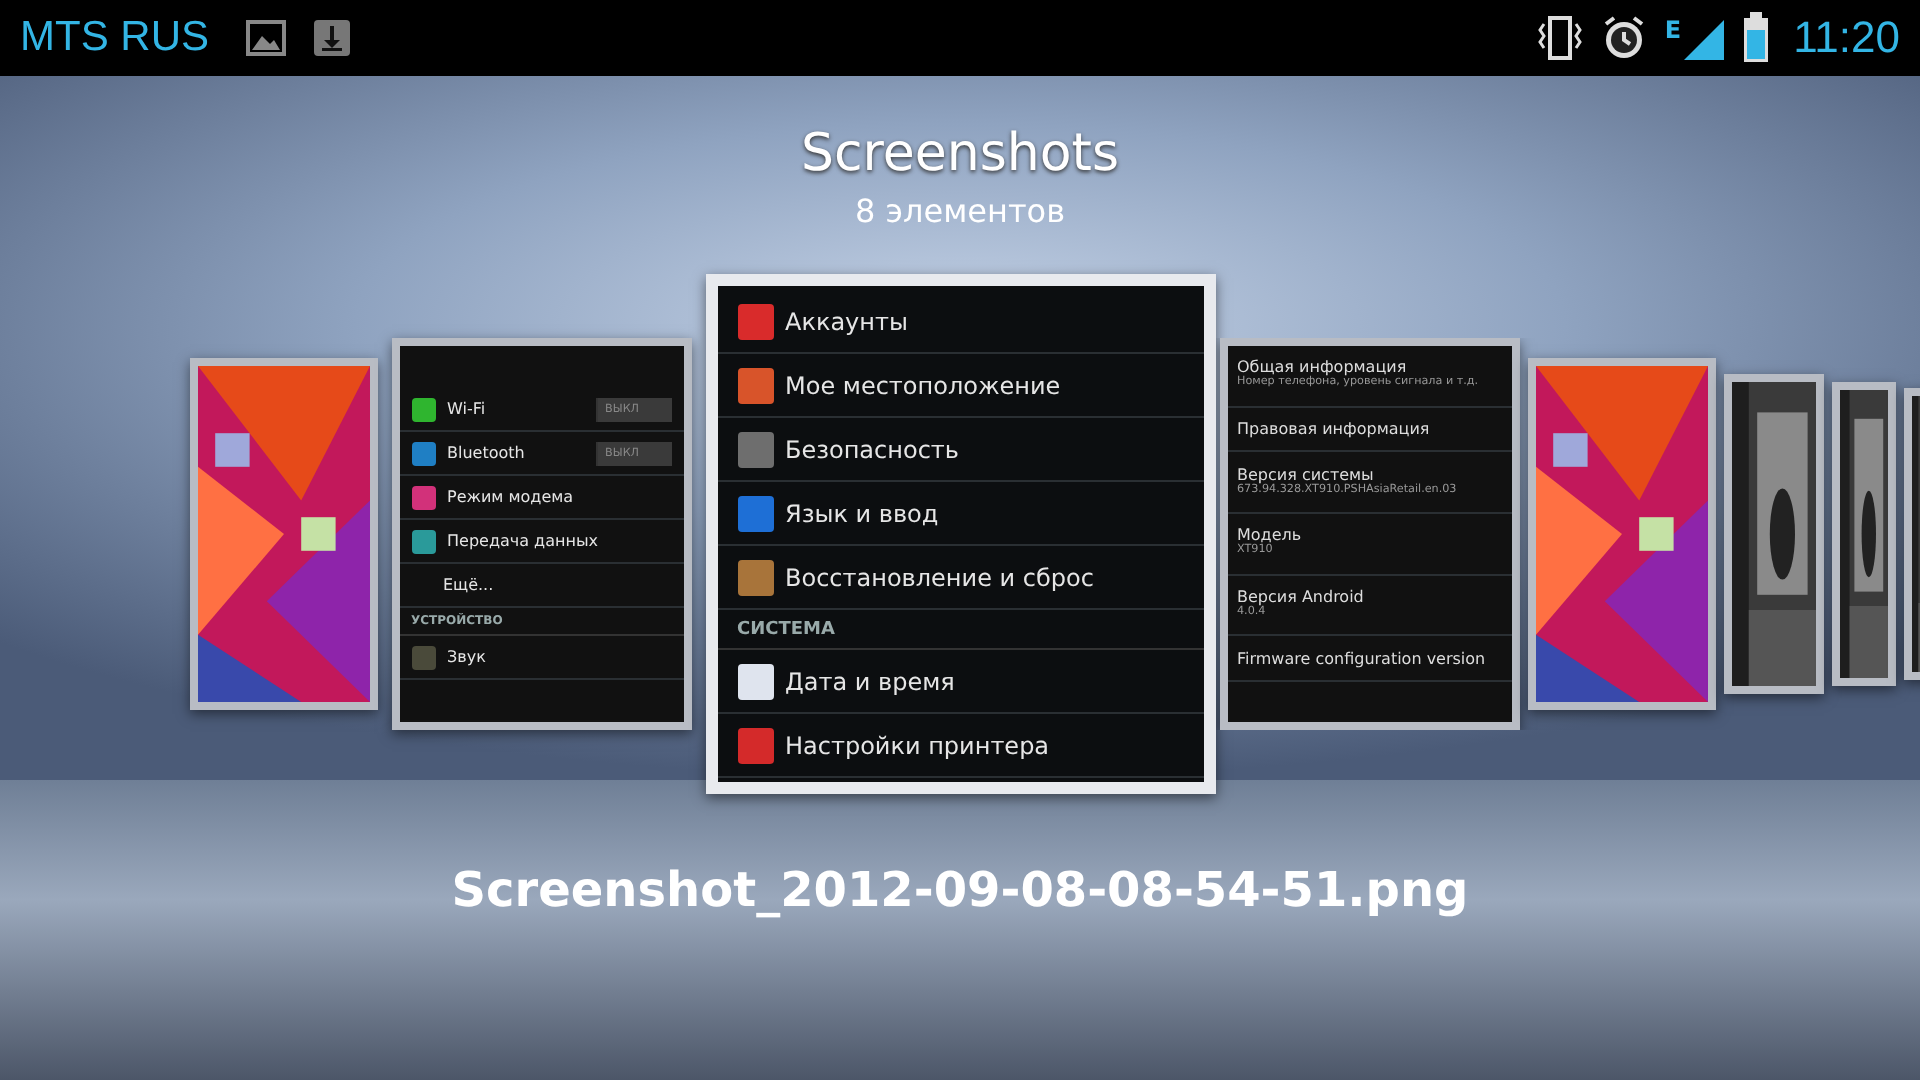 This screenshot has width=1920, height=1080. I want to click on album-title: Screenshots, so click(960, 154).